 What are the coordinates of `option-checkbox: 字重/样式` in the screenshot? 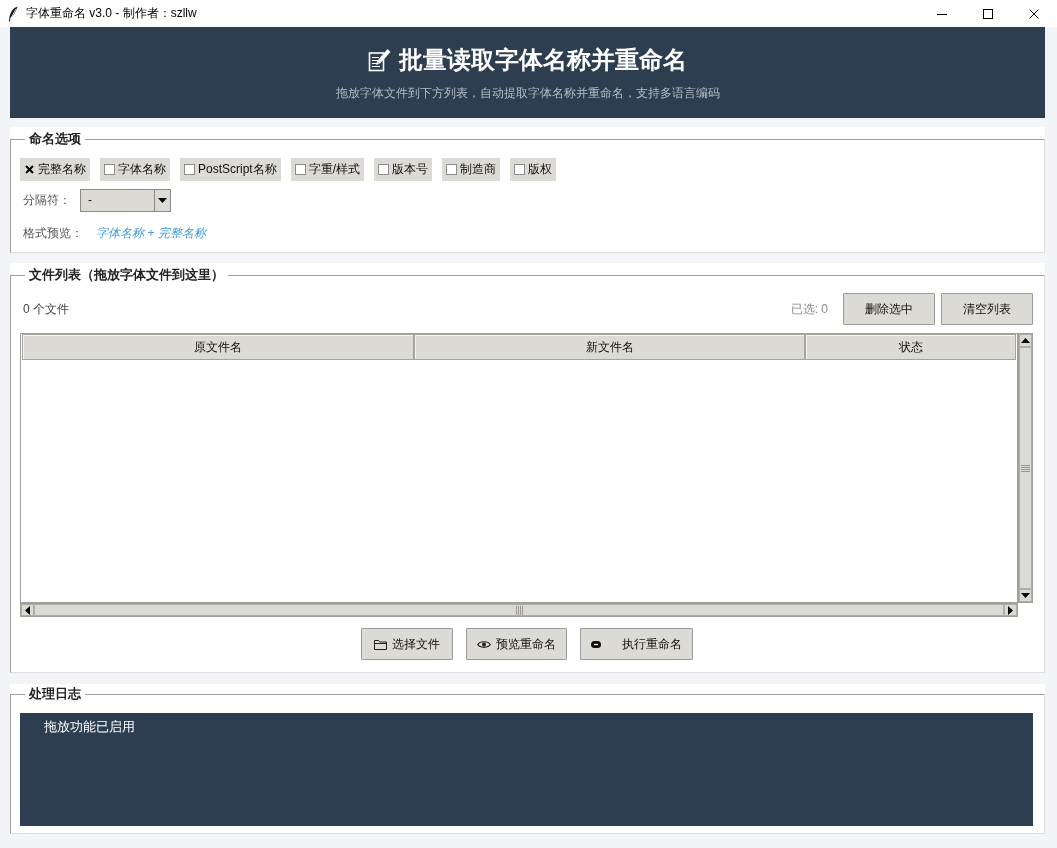 It's located at (327, 169).